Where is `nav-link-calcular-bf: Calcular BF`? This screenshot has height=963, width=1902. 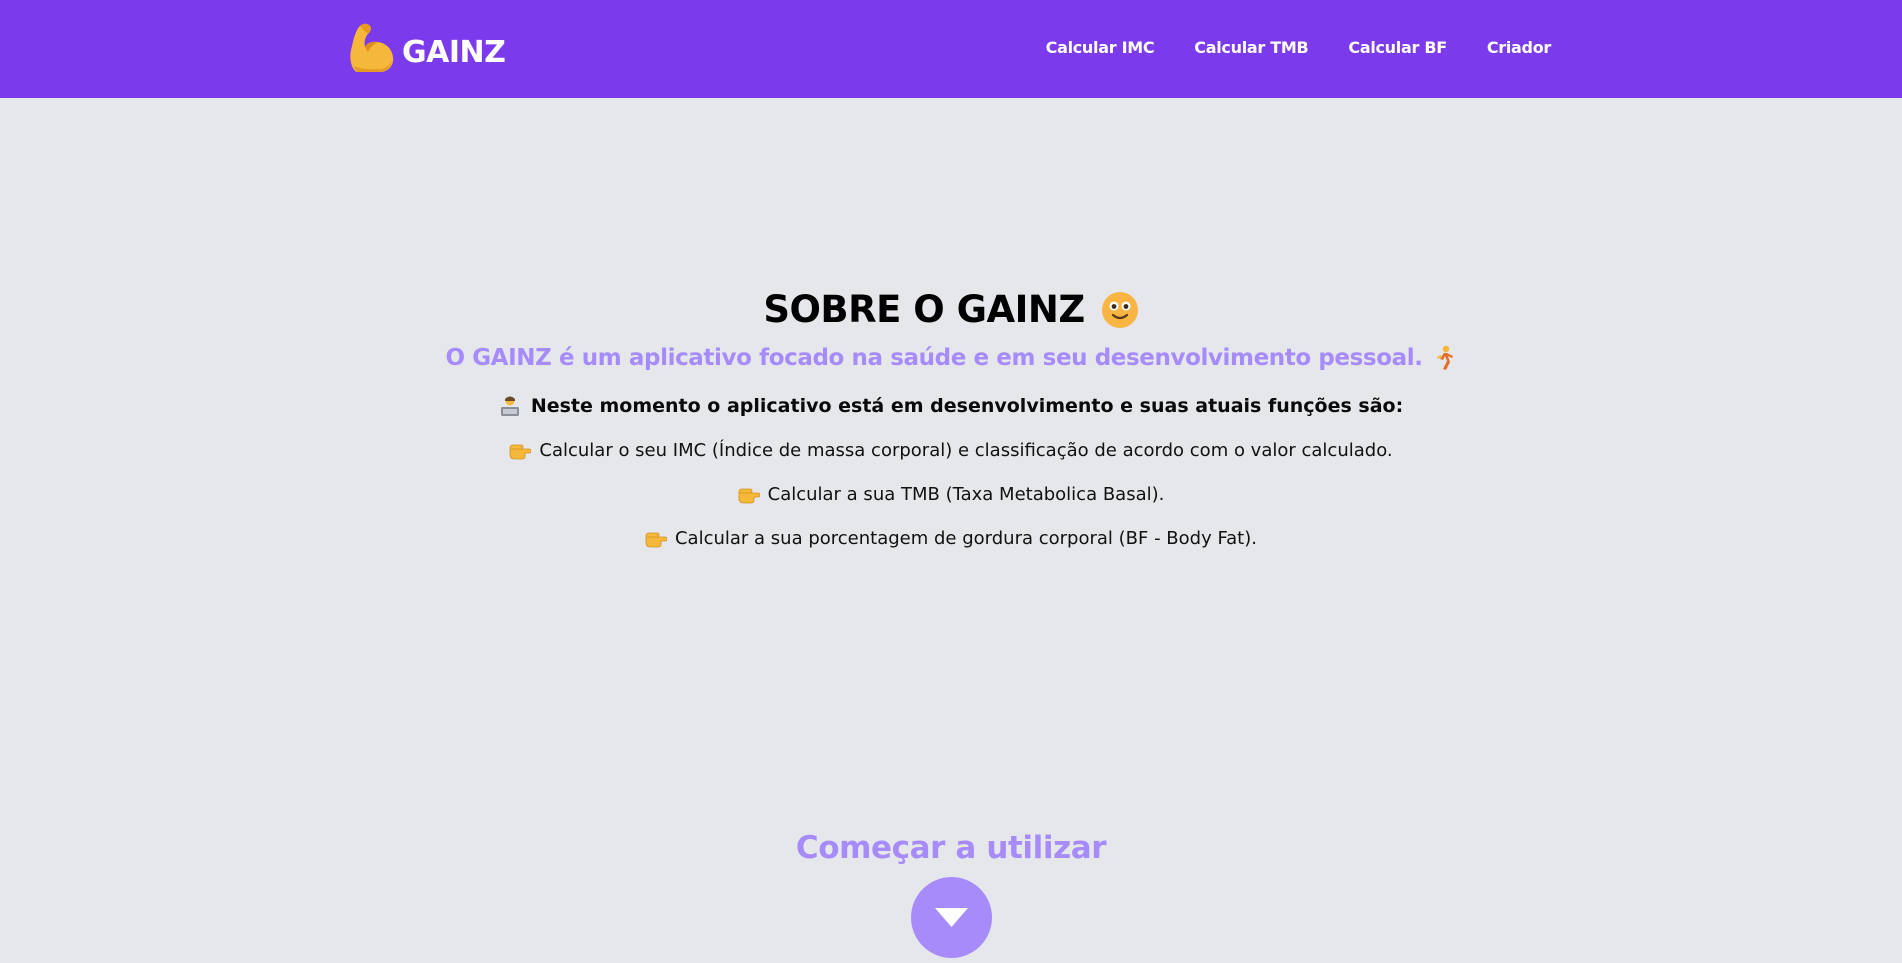
nav-link-calcular-bf: Calcular BF is located at coordinates (1397, 47).